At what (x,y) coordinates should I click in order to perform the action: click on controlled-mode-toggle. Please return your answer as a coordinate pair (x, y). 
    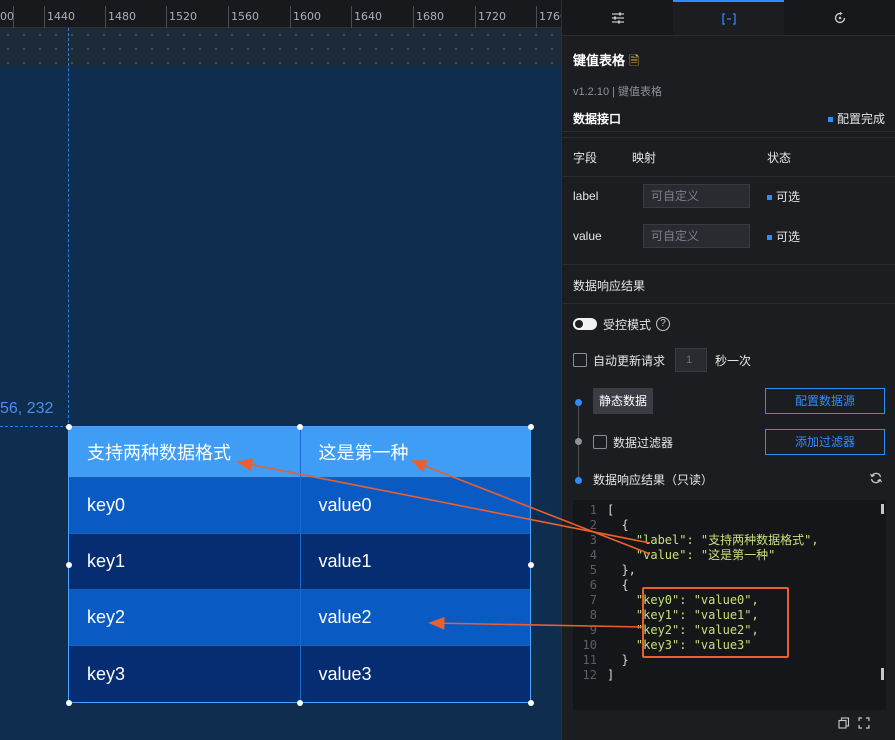
    Looking at the image, I should click on (585, 324).